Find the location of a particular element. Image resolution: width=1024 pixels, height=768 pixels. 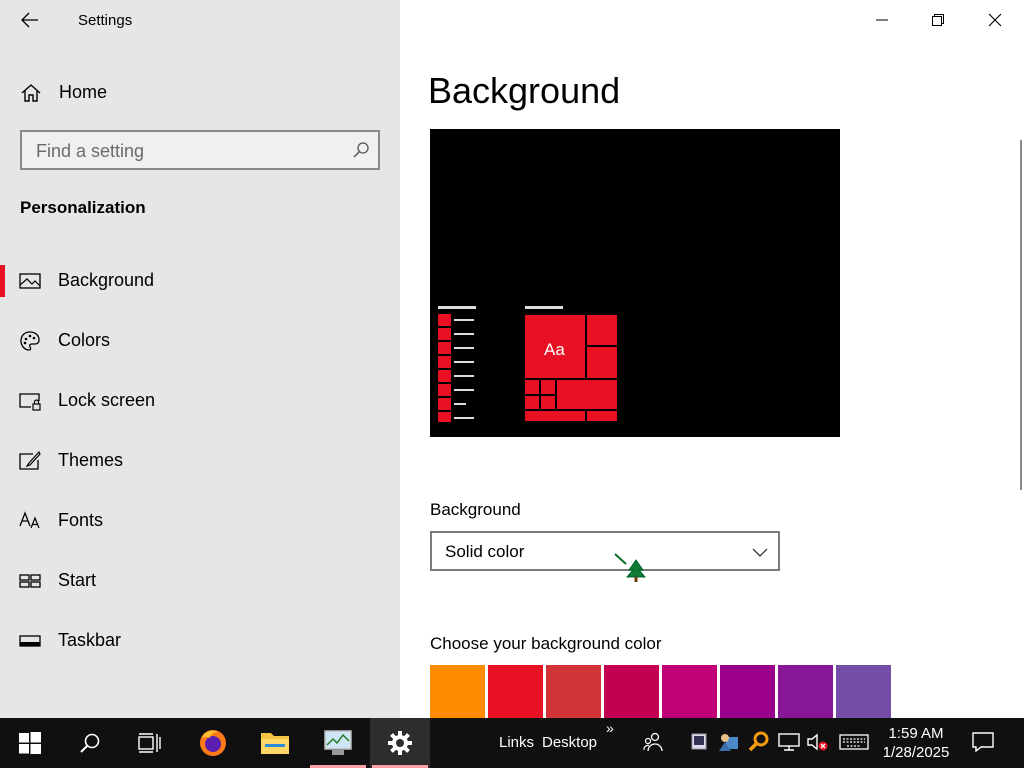

palette-icon is located at coordinates (30, 341).